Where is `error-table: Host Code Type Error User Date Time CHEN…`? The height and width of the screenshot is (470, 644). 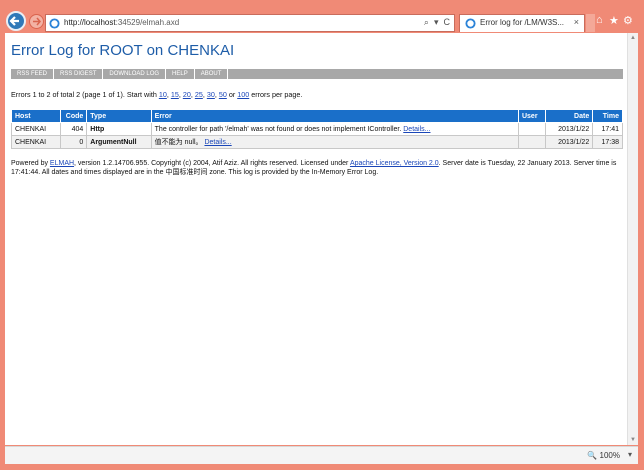 error-table: Host Code Type Error User Date Time CHEN… is located at coordinates (316, 129).